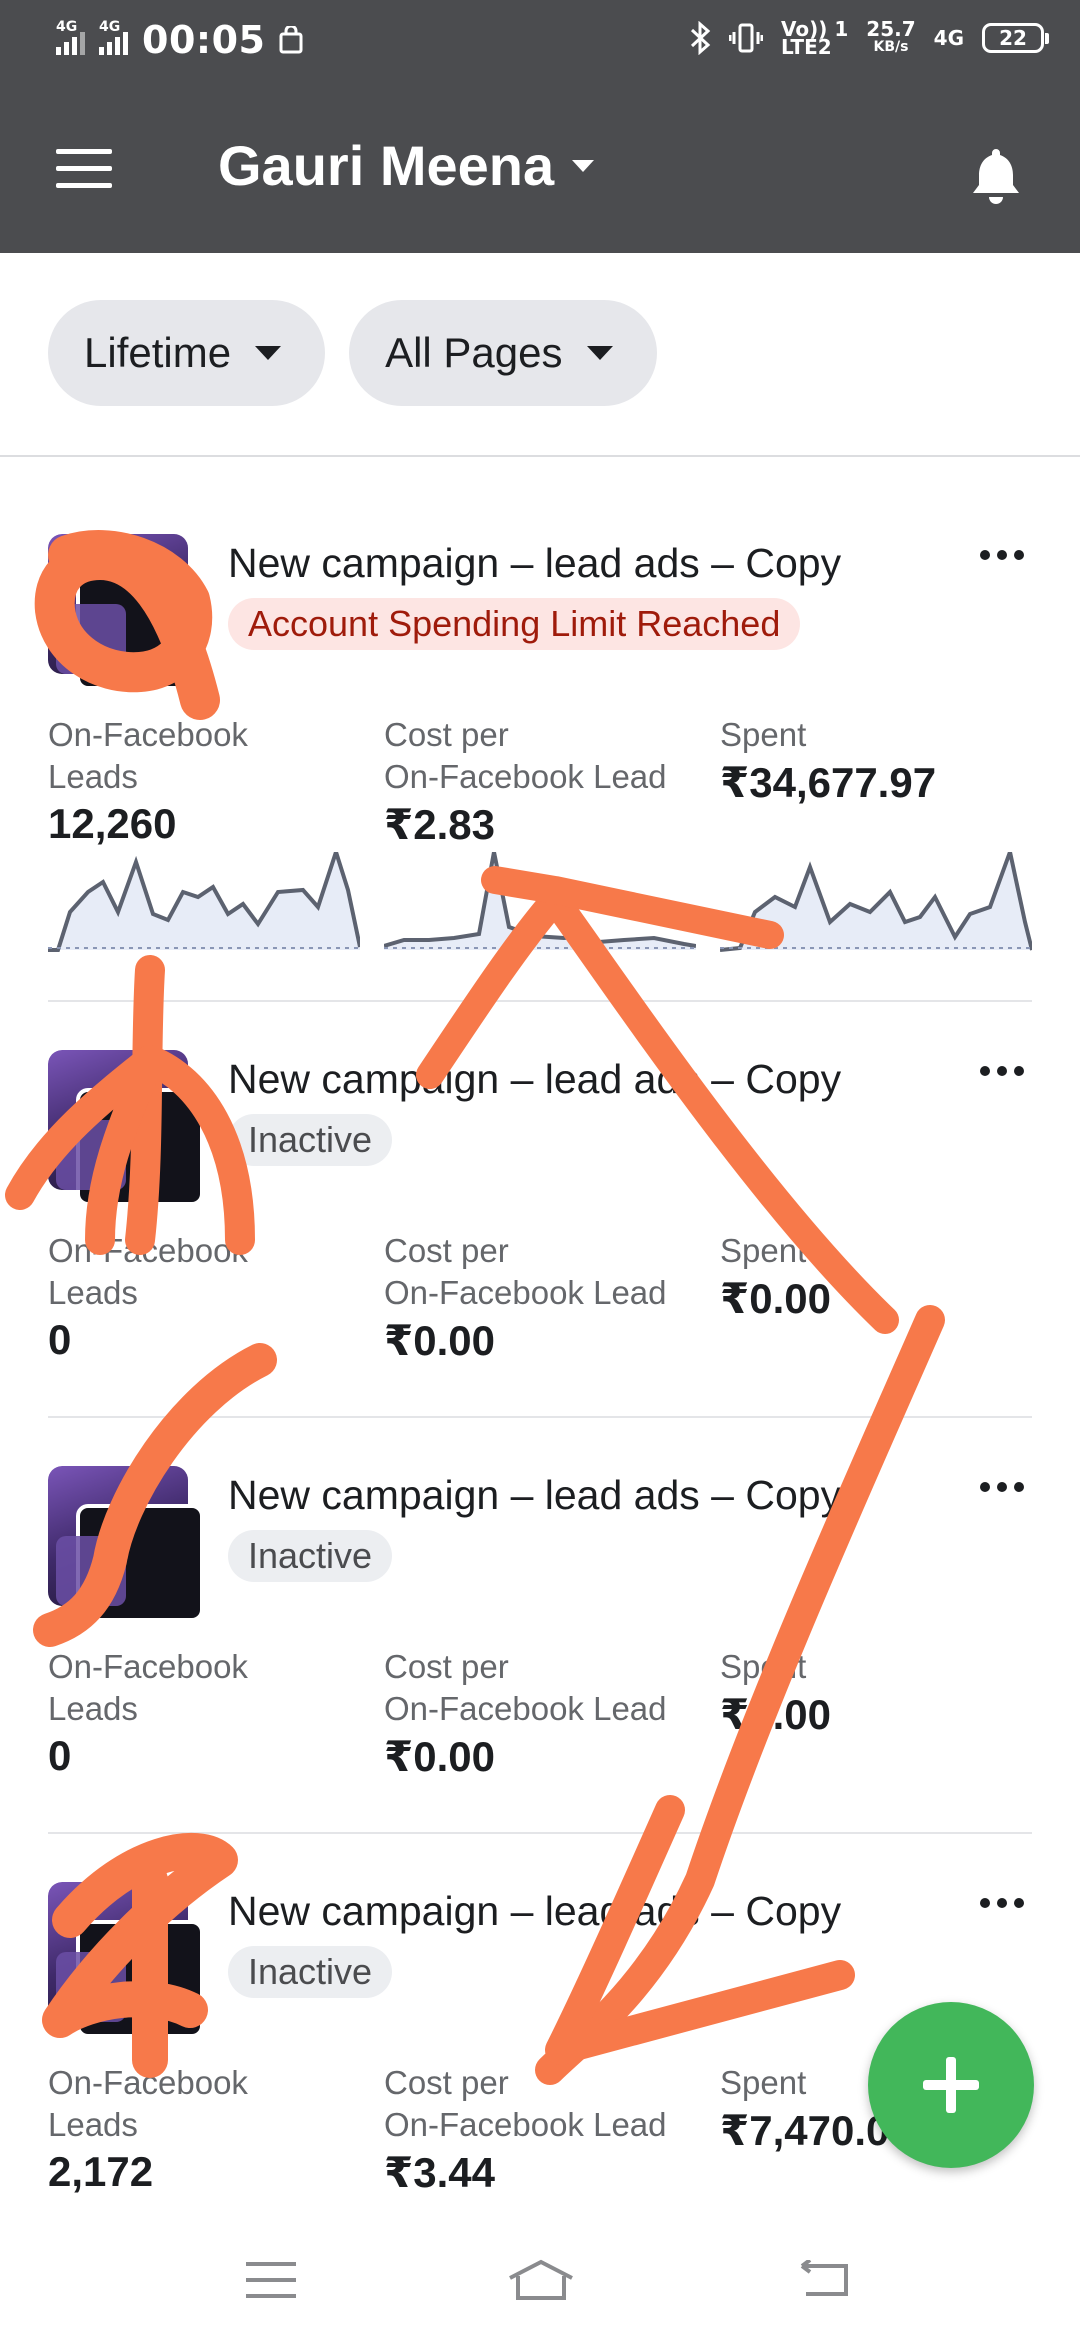 Image resolution: width=1080 pixels, height=2340 pixels. What do you see at coordinates (101, 2171) in the screenshot?
I see `leads-value: 2,172` at bounding box center [101, 2171].